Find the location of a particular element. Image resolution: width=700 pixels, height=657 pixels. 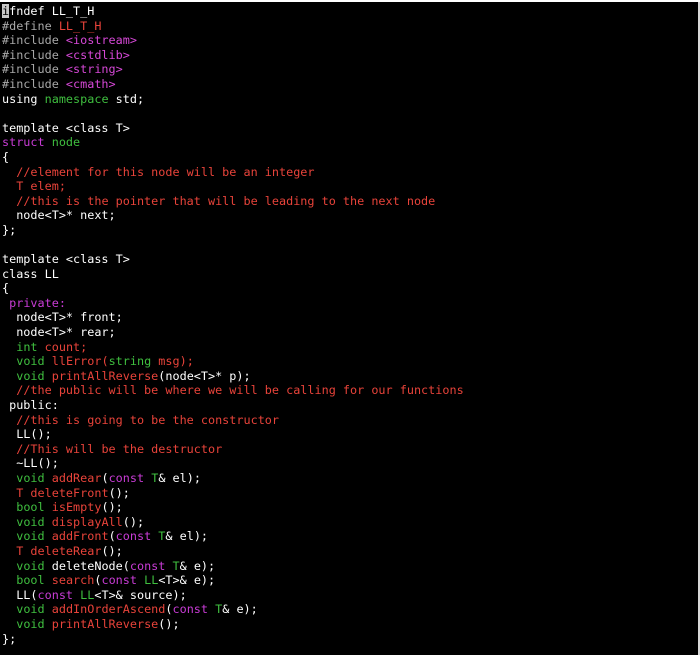

code-line: ifndef LL_T_H is located at coordinates (233, 11).